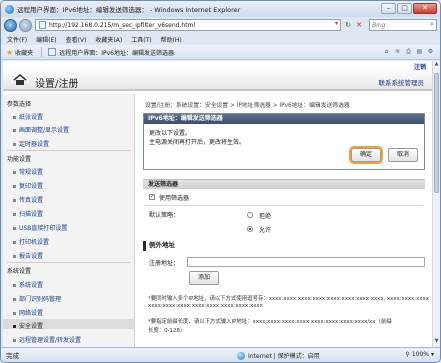  What do you see at coordinates (436, 204) in the screenshot?
I see `vertical-scrollbar: ▲ ▼` at bounding box center [436, 204].